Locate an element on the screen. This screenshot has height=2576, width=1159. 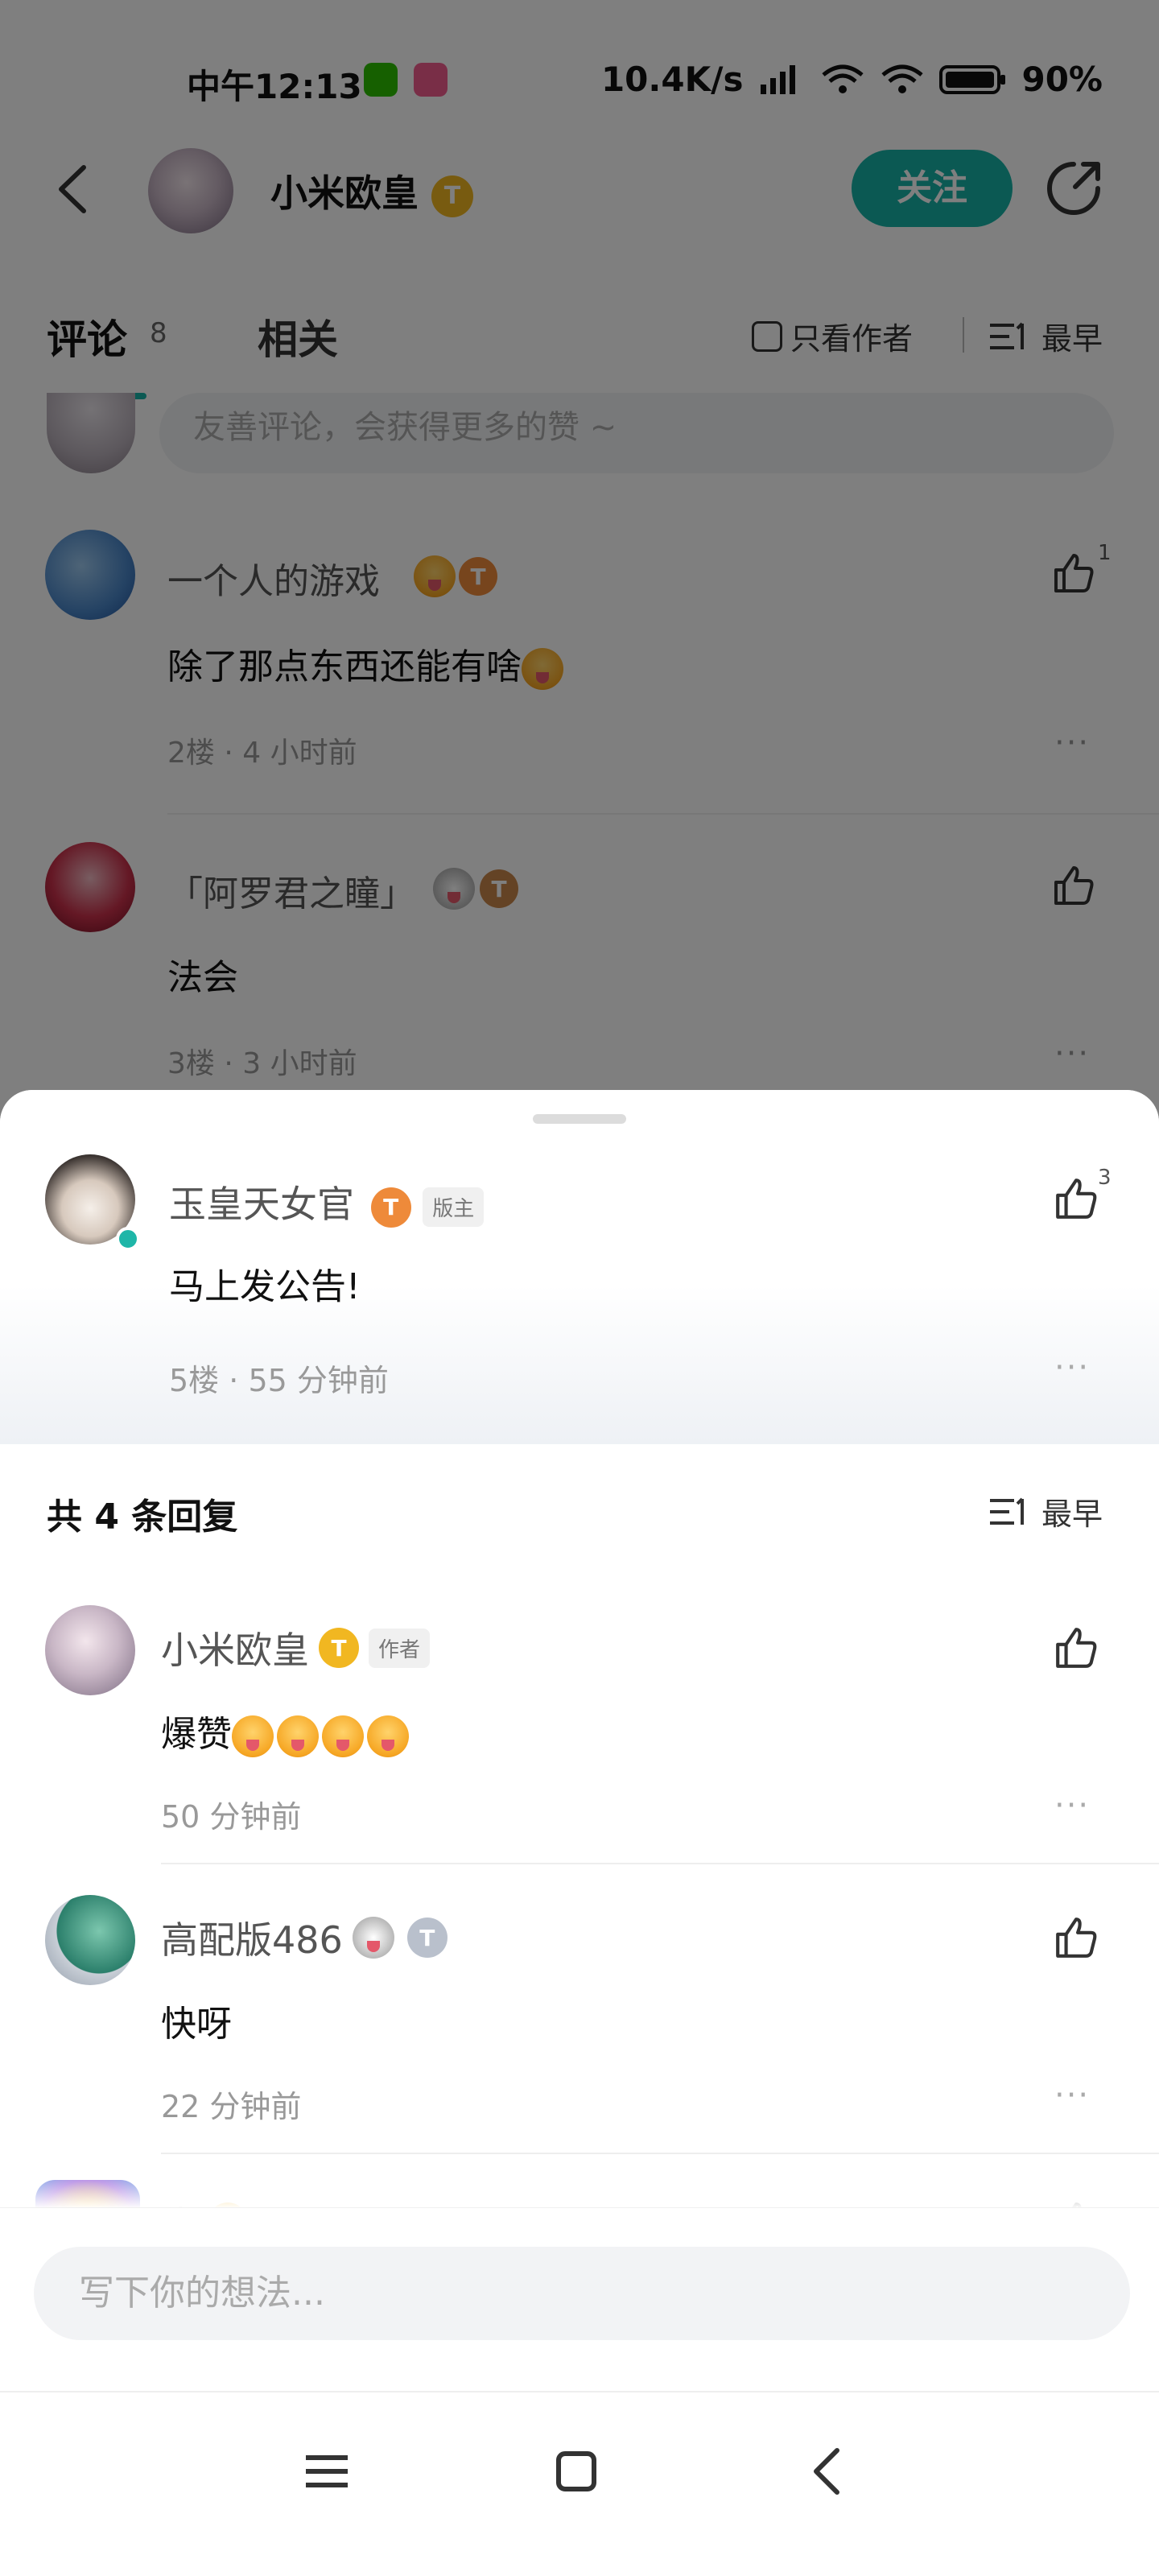
back-nav-icon is located at coordinates (829, 2471).